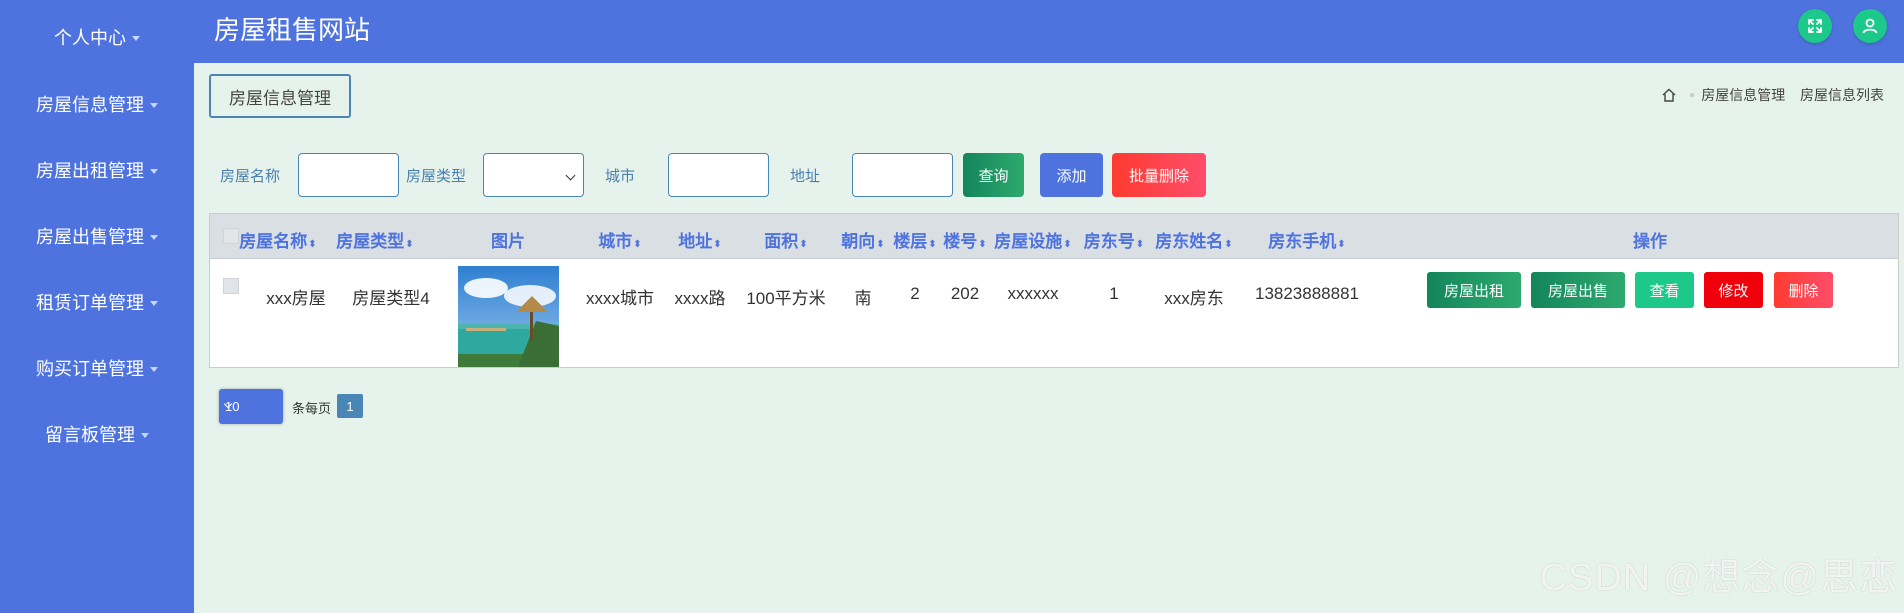  What do you see at coordinates (1049, 31) in the screenshot?
I see `top-header: 房屋租售网站` at bounding box center [1049, 31].